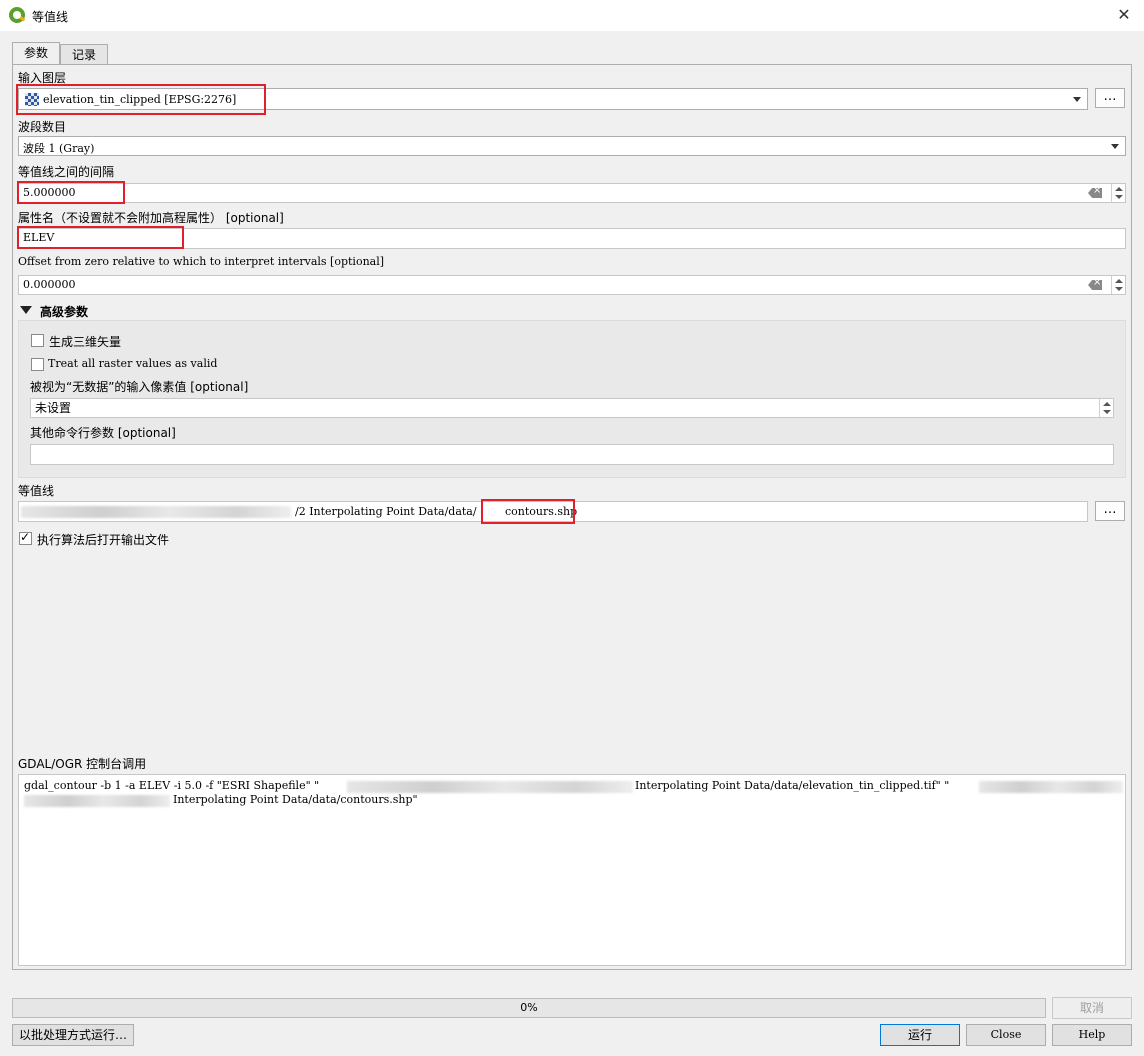 The image size is (1144, 1056). What do you see at coordinates (572, 15) in the screenshot?
I see `title-bar: 等值线 ✕` at bounding box center [572, 15].